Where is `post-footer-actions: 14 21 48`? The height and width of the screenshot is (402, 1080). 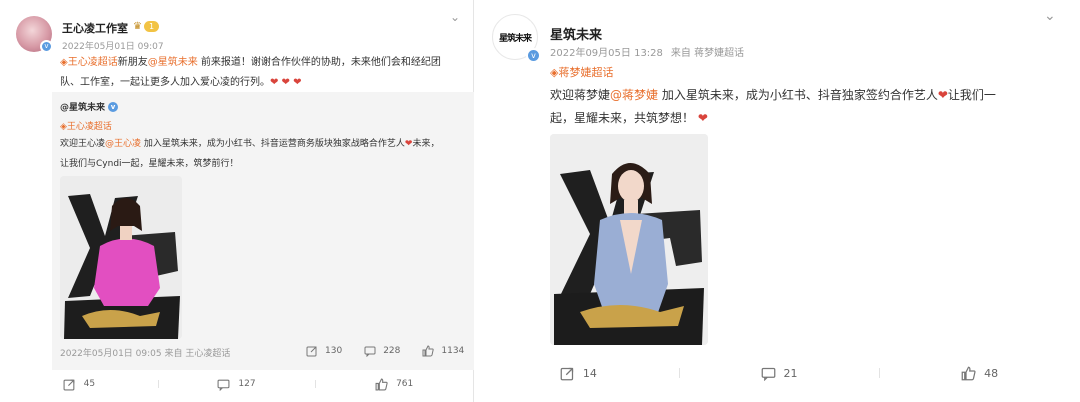 post-footer-actions: 14 21 48 is located at coordinates (779, 373).